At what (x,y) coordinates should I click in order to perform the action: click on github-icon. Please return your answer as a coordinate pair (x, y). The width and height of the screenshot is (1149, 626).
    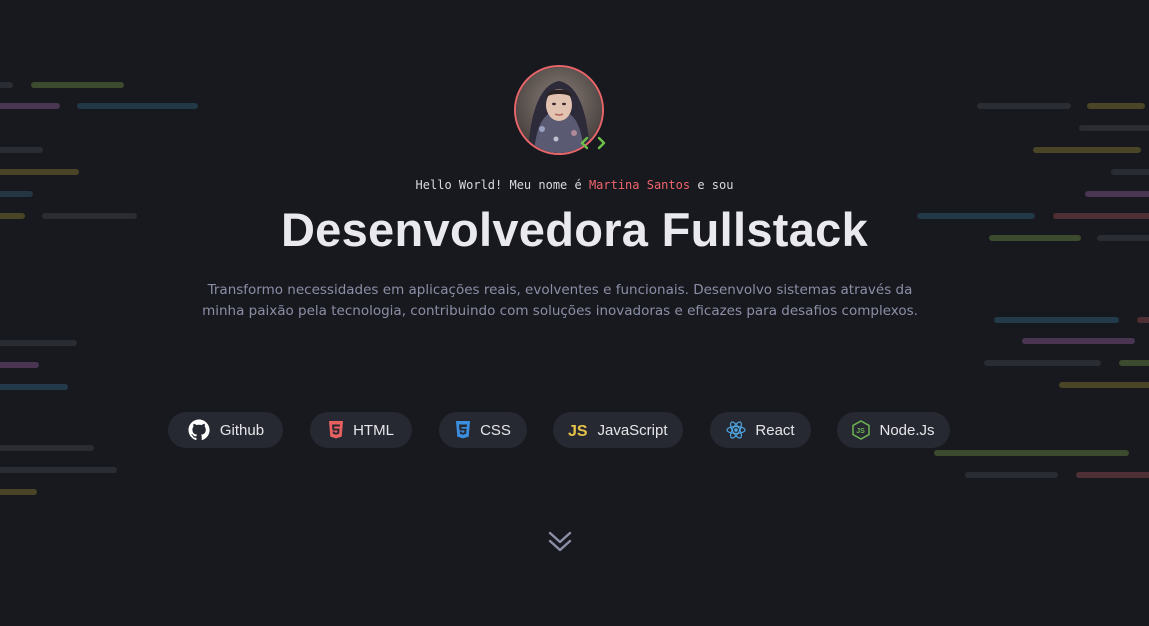
    Looking at the image, I should click on (199, 430).